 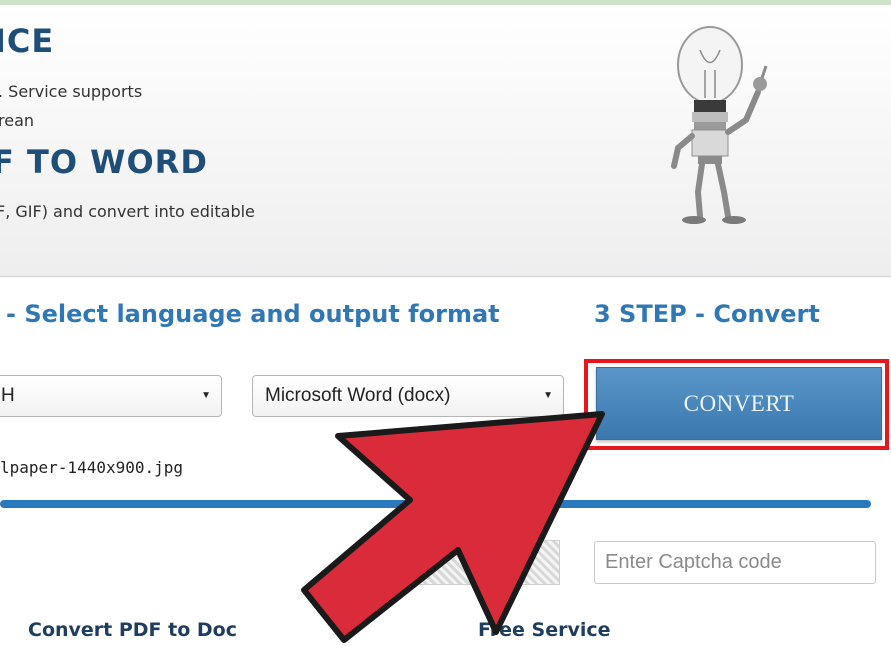 I want to click on language-select-value: H, so click(x=8, y=395).